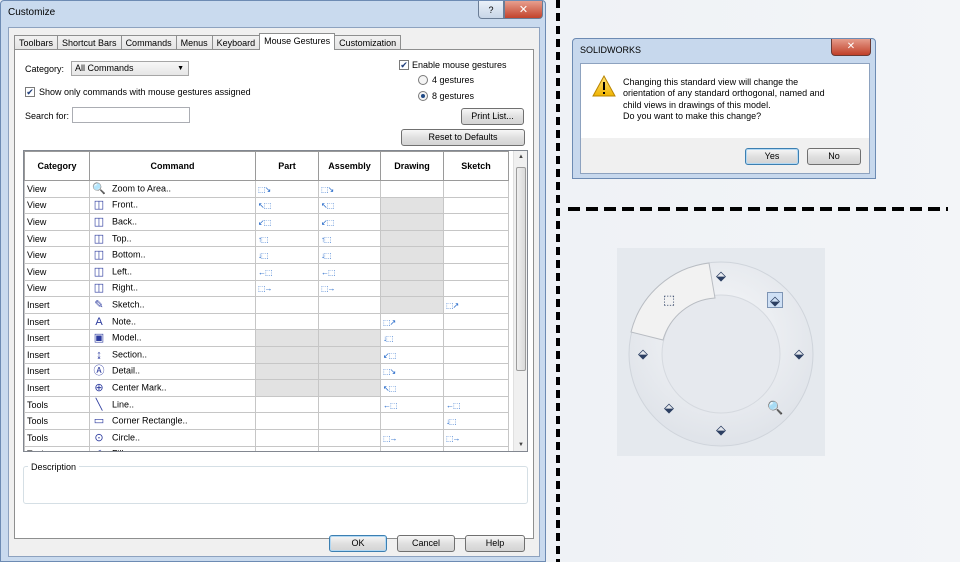  What do you see at coordinates (412, 388) in the screenshot?
I see `drawing-gesture-cell: ↖⬚` at bounding box center [412, 388].